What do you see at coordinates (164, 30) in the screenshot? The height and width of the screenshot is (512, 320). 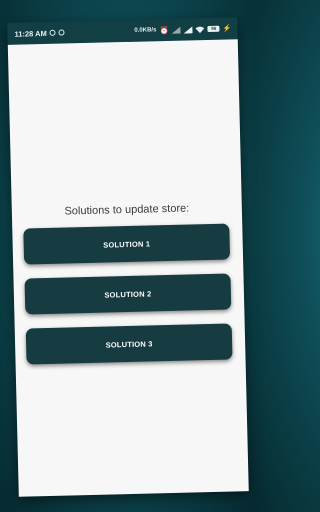 I see `alarm-icon: ⏰` at bounding box center [164, 30].